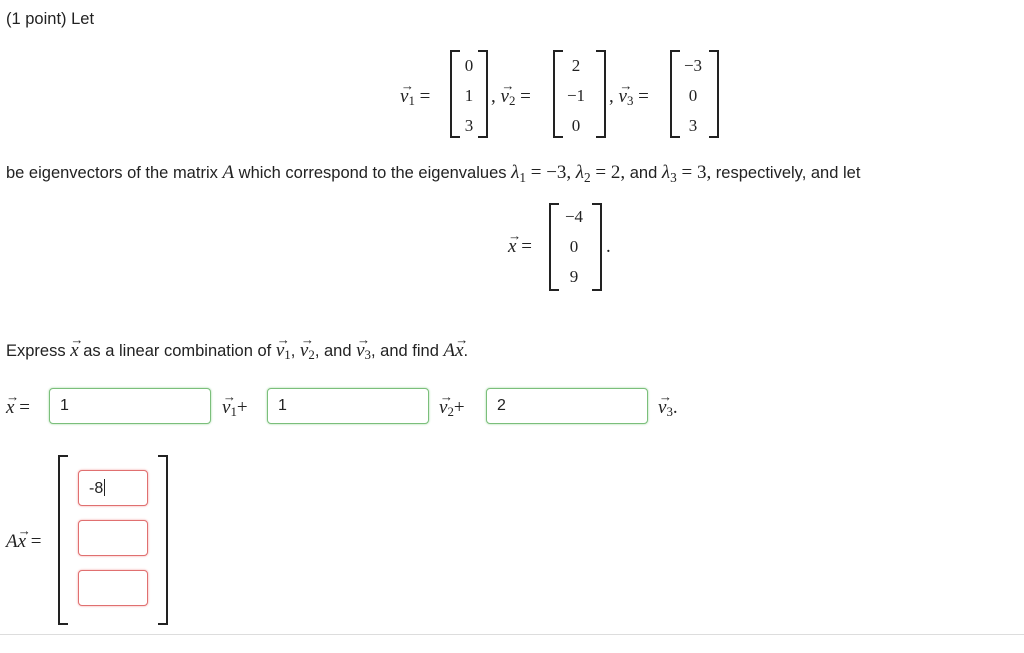 Image resolution: width=1024 pixels, height=653 pixels. Describe the element at coordinates (714, 94) in the screenshot. I see `v3-right-bracket` at that location.